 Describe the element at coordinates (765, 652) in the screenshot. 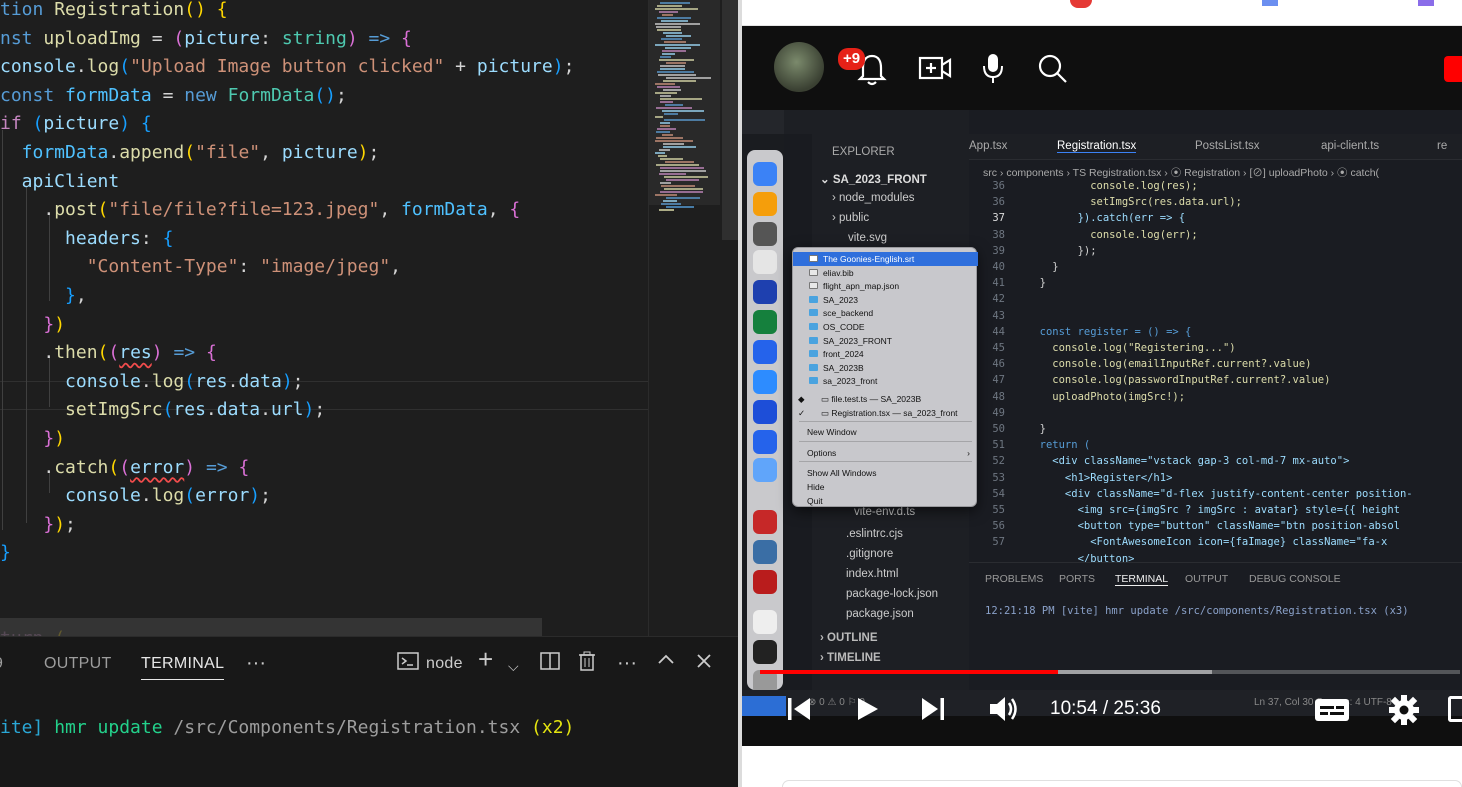

I see `terminal-icon` at that location.